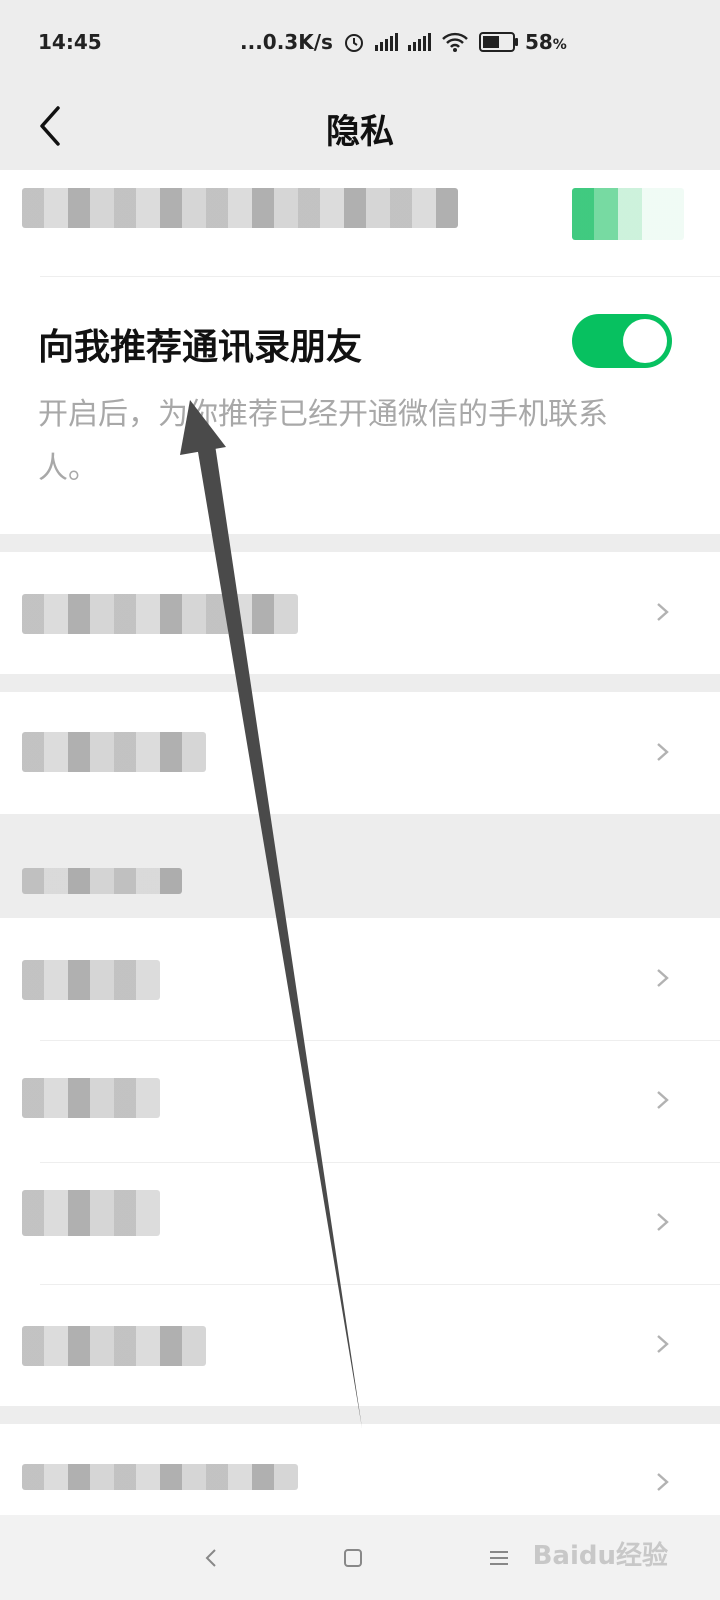 The image size is (720, 1600). Describe the element at coordinates (360, 870) in the screenshot. I see `section-header` at that location.